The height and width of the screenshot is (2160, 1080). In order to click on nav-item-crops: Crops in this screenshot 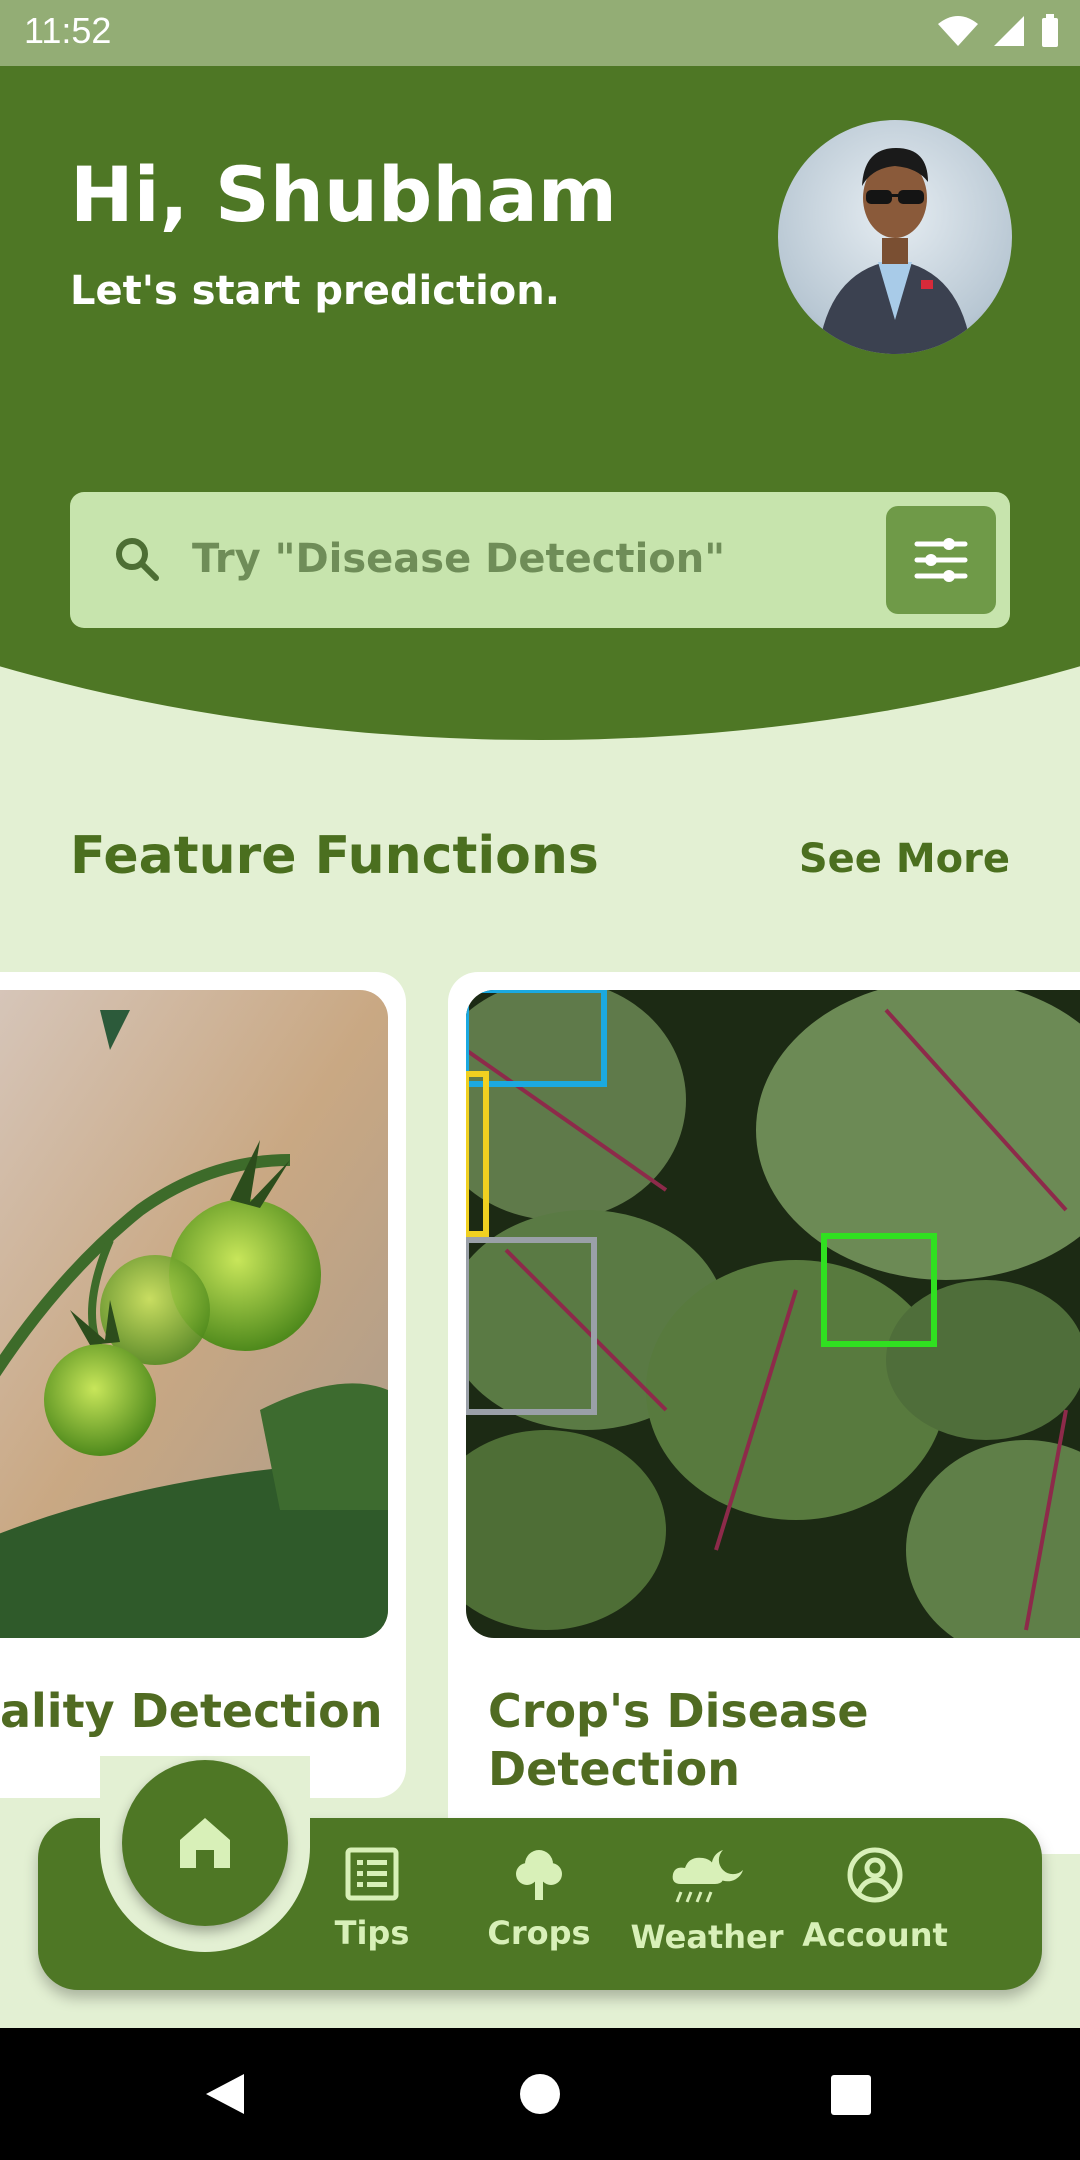, I will do `click(539, 1899)`.